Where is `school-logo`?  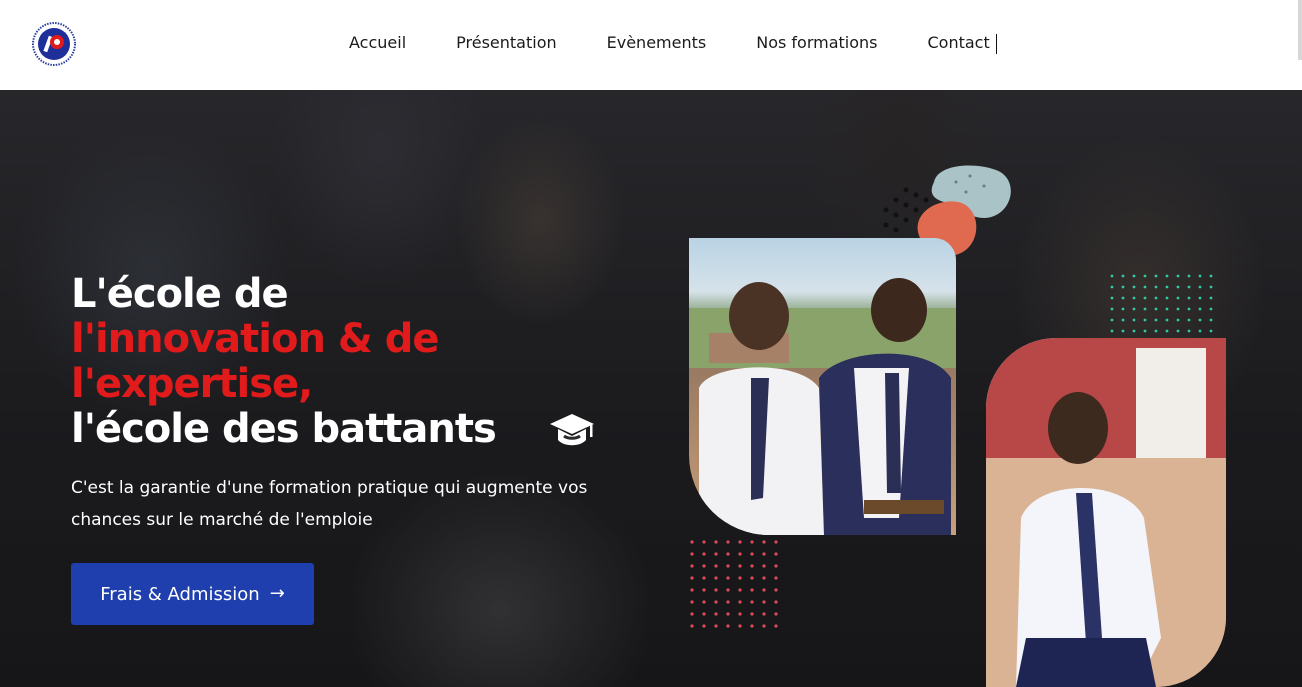 school-logo is located at coordinates (54, 44).